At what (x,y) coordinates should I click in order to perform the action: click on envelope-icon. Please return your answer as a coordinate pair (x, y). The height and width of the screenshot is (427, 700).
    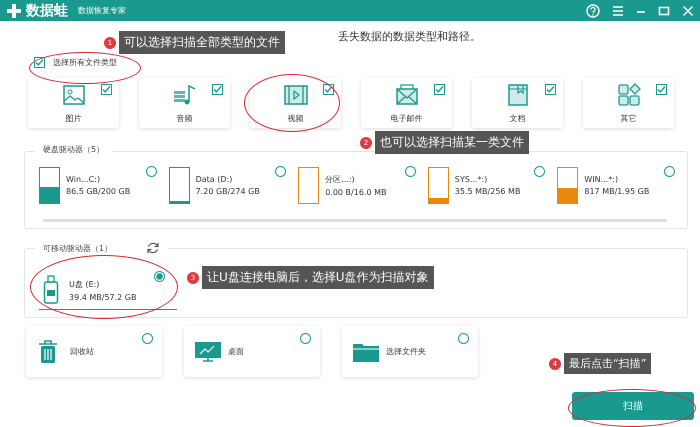
    Looking at the image, I should click on (407, 95).